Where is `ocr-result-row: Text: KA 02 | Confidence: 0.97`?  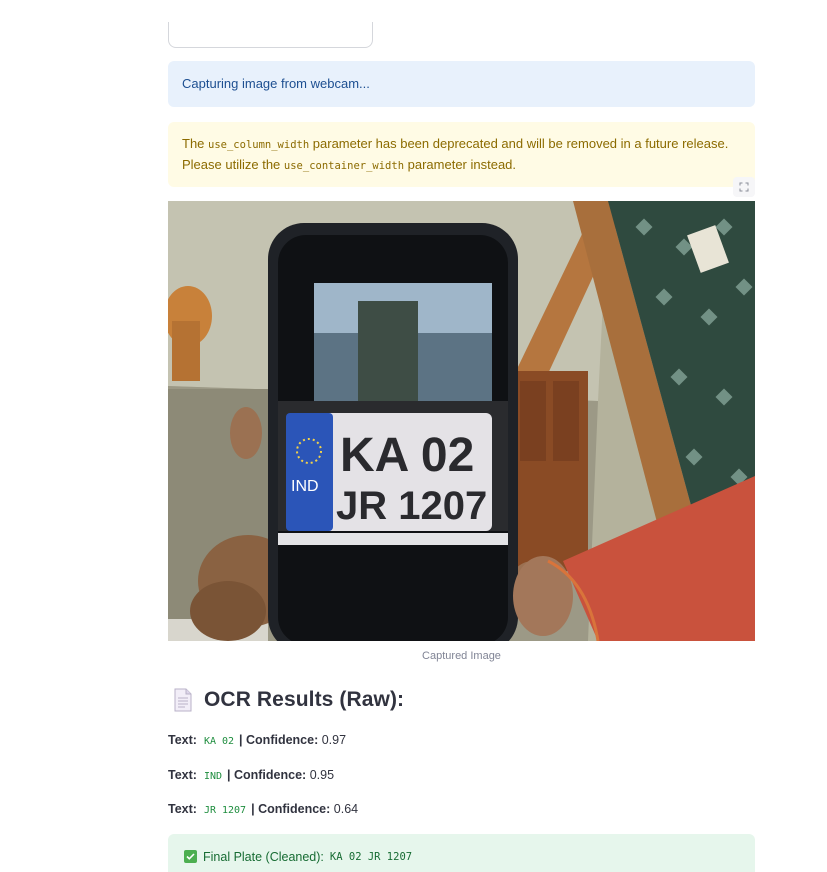
ocr-result-row: Text: KA 02 | Confidence: 0.97 is located at coordinates (257, 740).